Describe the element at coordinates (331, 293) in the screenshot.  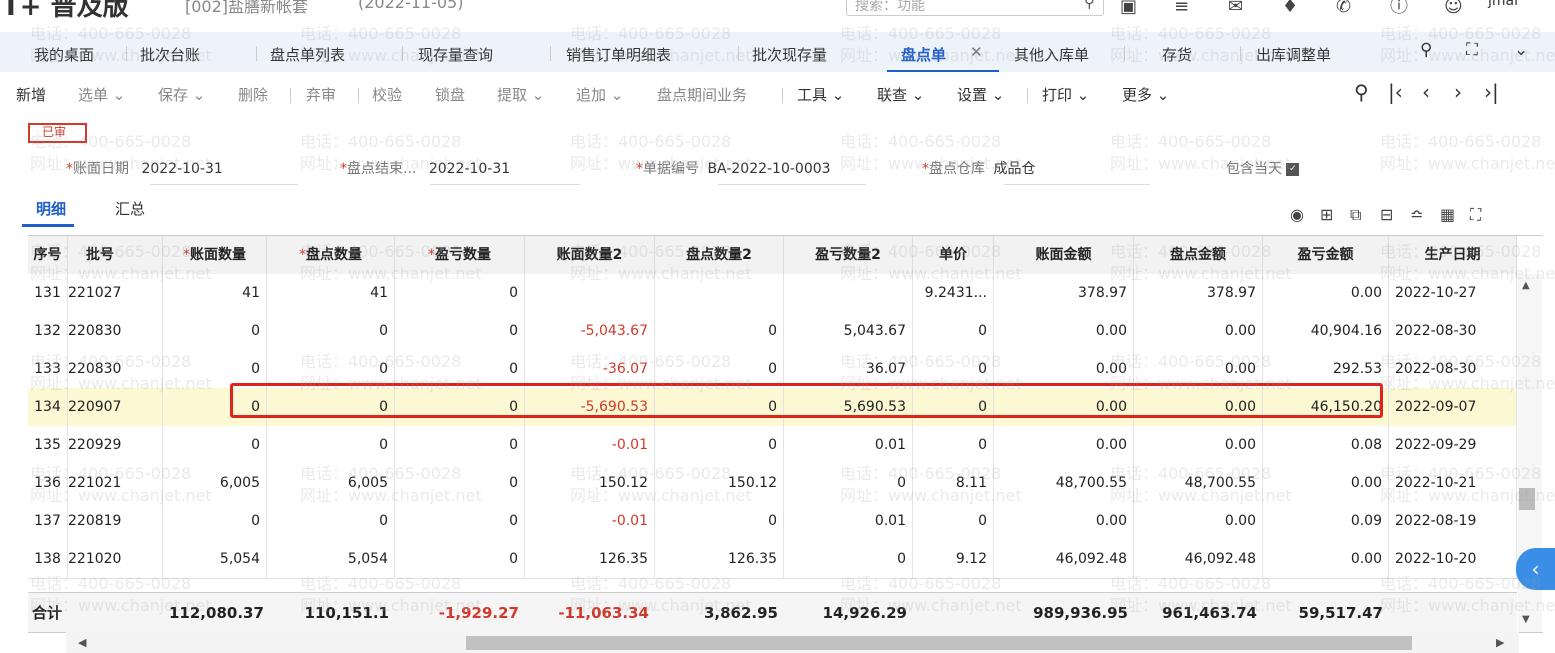
I see `cell-count-qty: 41` at that location.